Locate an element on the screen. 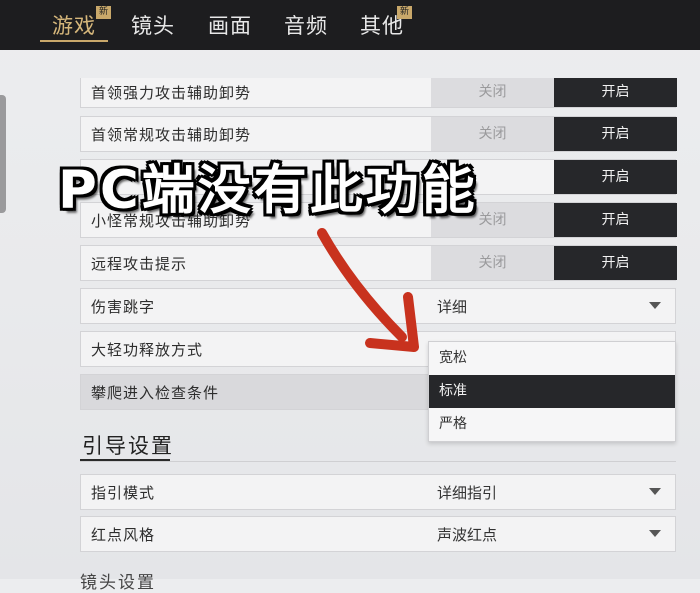  setting-label: 大轻功释放方式 is located at coordinates (147, 350).